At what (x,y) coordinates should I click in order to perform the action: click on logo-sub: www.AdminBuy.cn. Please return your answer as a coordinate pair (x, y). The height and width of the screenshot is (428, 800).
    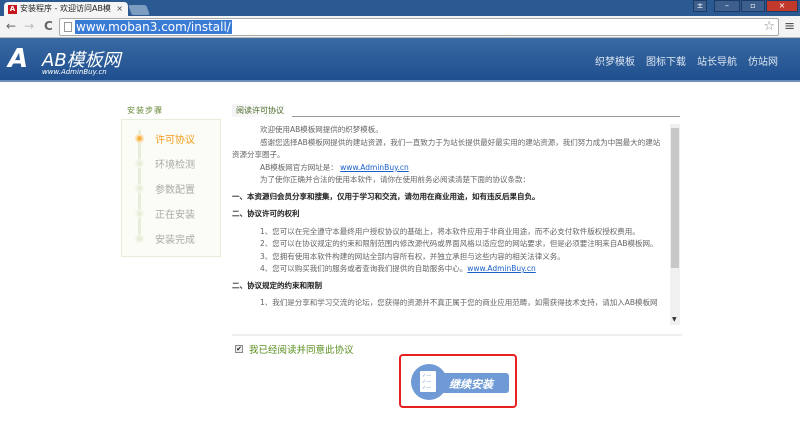
    Looking at the image, I should click on (74, 72).